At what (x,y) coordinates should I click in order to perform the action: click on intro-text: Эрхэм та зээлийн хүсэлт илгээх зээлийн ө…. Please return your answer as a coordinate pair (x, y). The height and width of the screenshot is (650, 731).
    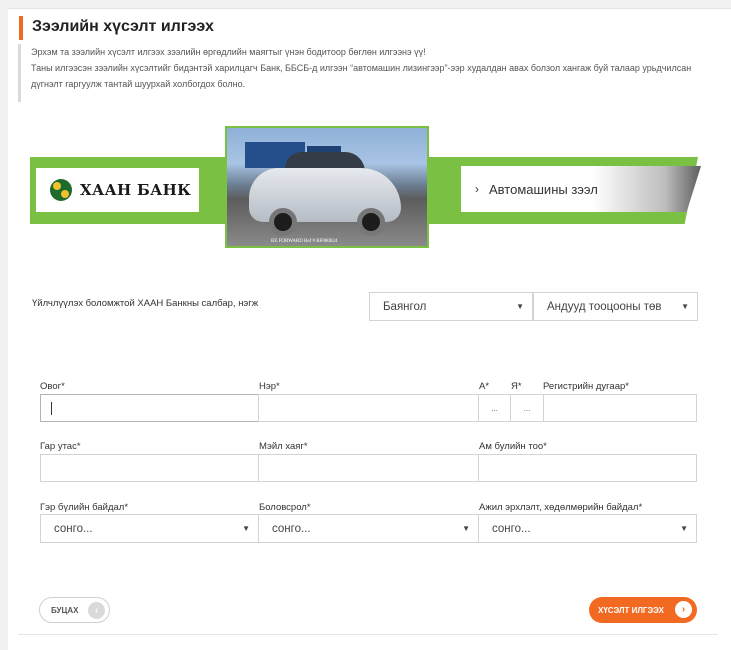
    Looking at the image, I should click on (363, 73).